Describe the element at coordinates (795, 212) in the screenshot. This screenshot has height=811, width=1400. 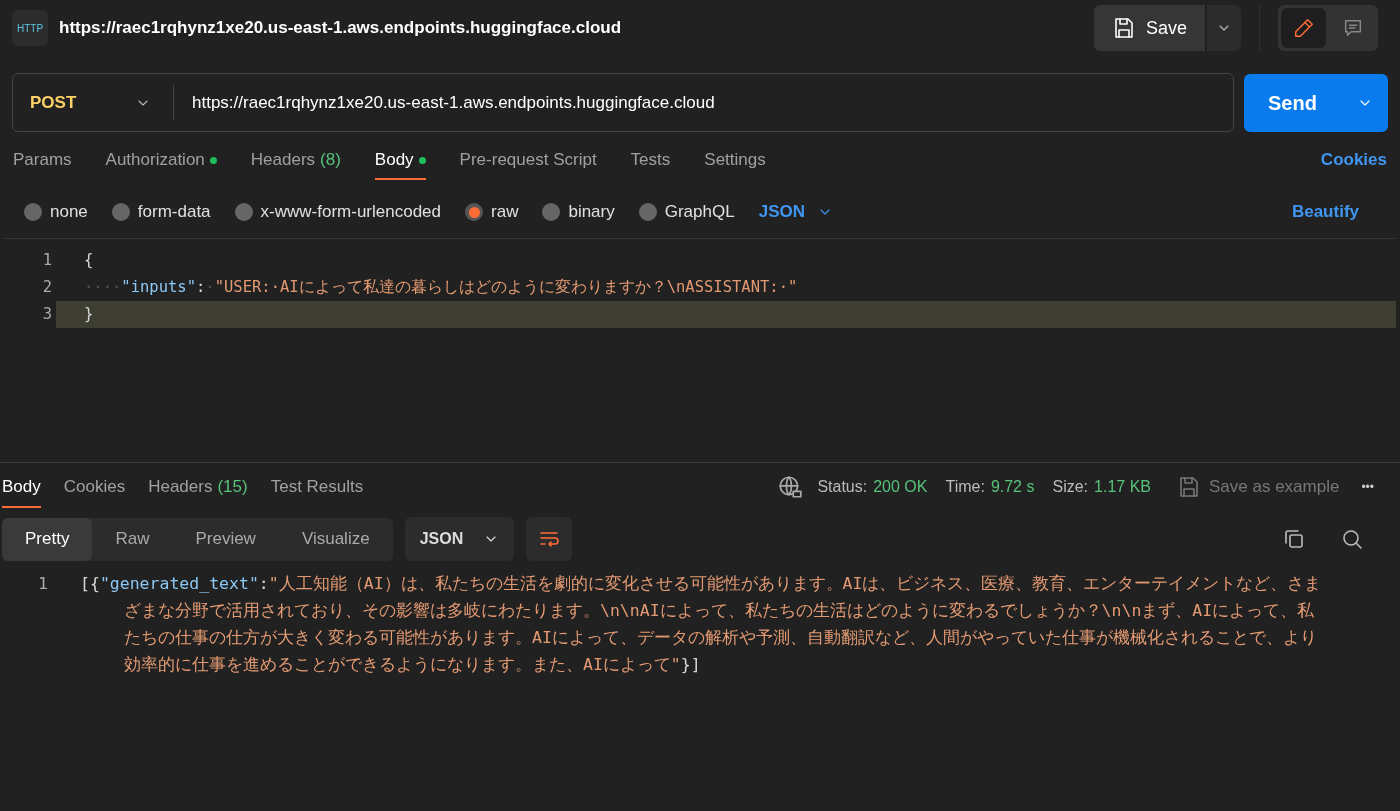
I see `language-select: JSON` at that location.